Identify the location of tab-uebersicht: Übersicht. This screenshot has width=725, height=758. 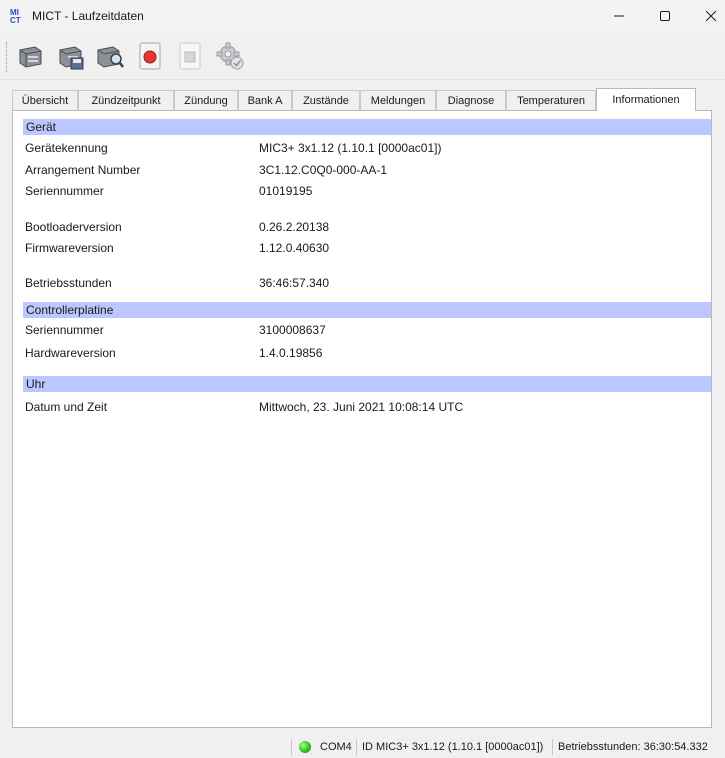
(45, 100).